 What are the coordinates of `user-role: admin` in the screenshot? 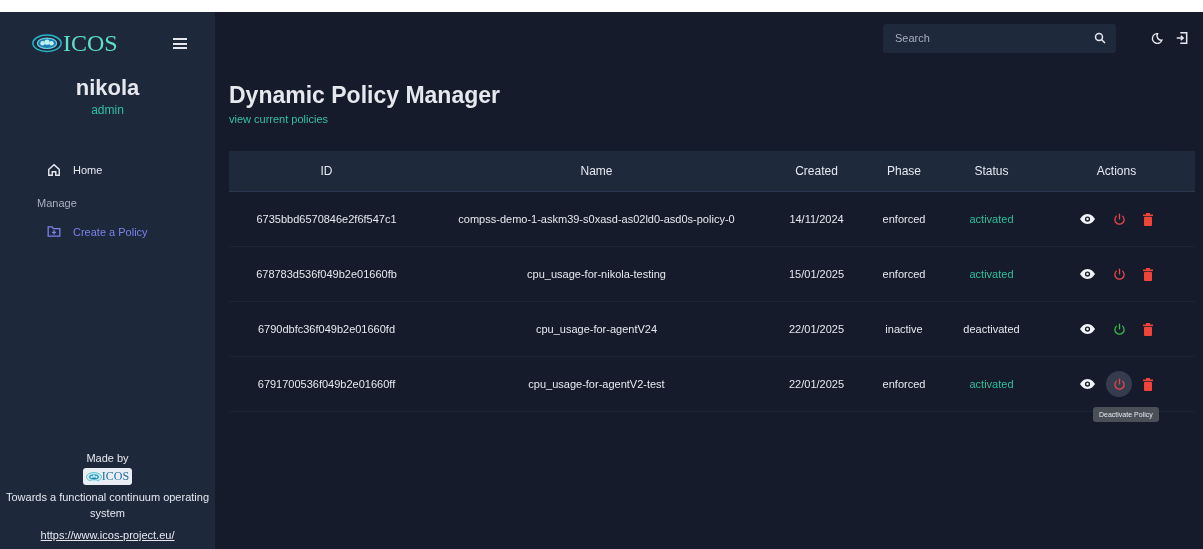 It's located at (107, 110).